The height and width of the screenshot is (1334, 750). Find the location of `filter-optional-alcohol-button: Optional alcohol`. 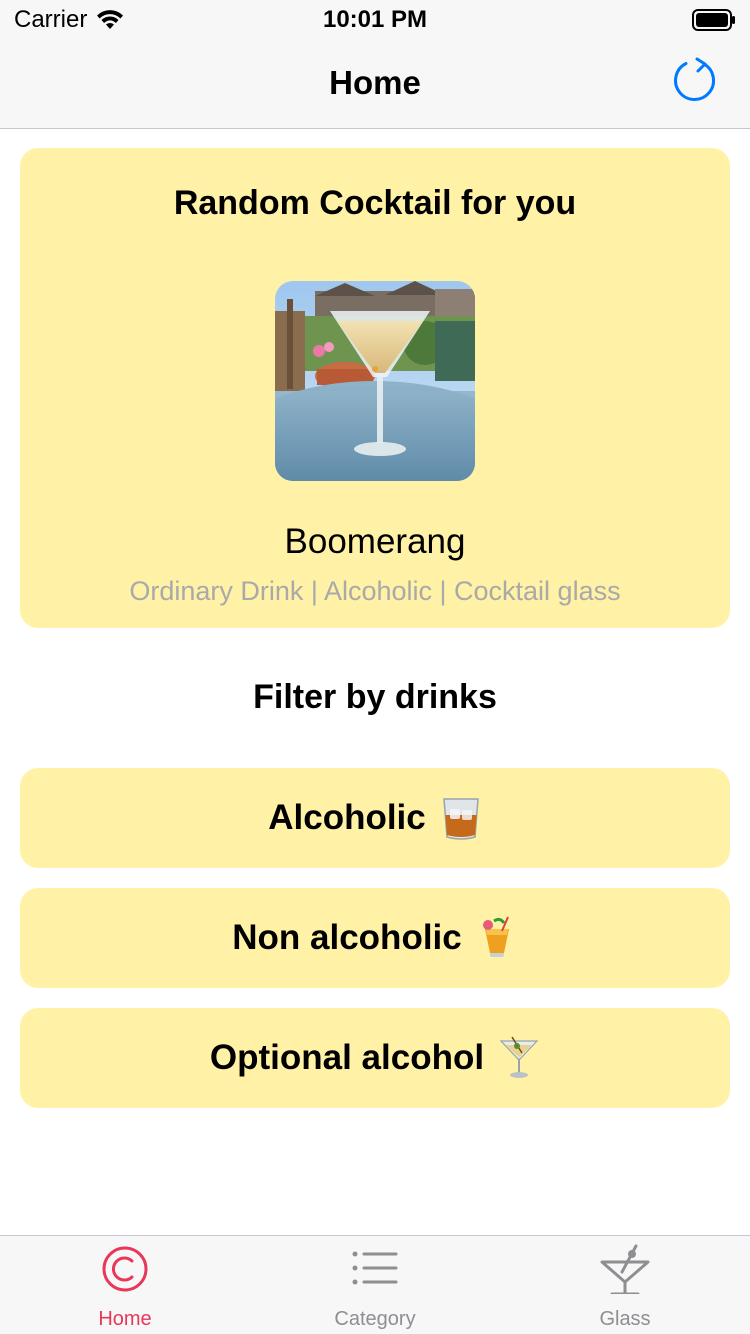

filter-optional-alcohol-button: Optional alcohol is located at coordinates (375, 1058).